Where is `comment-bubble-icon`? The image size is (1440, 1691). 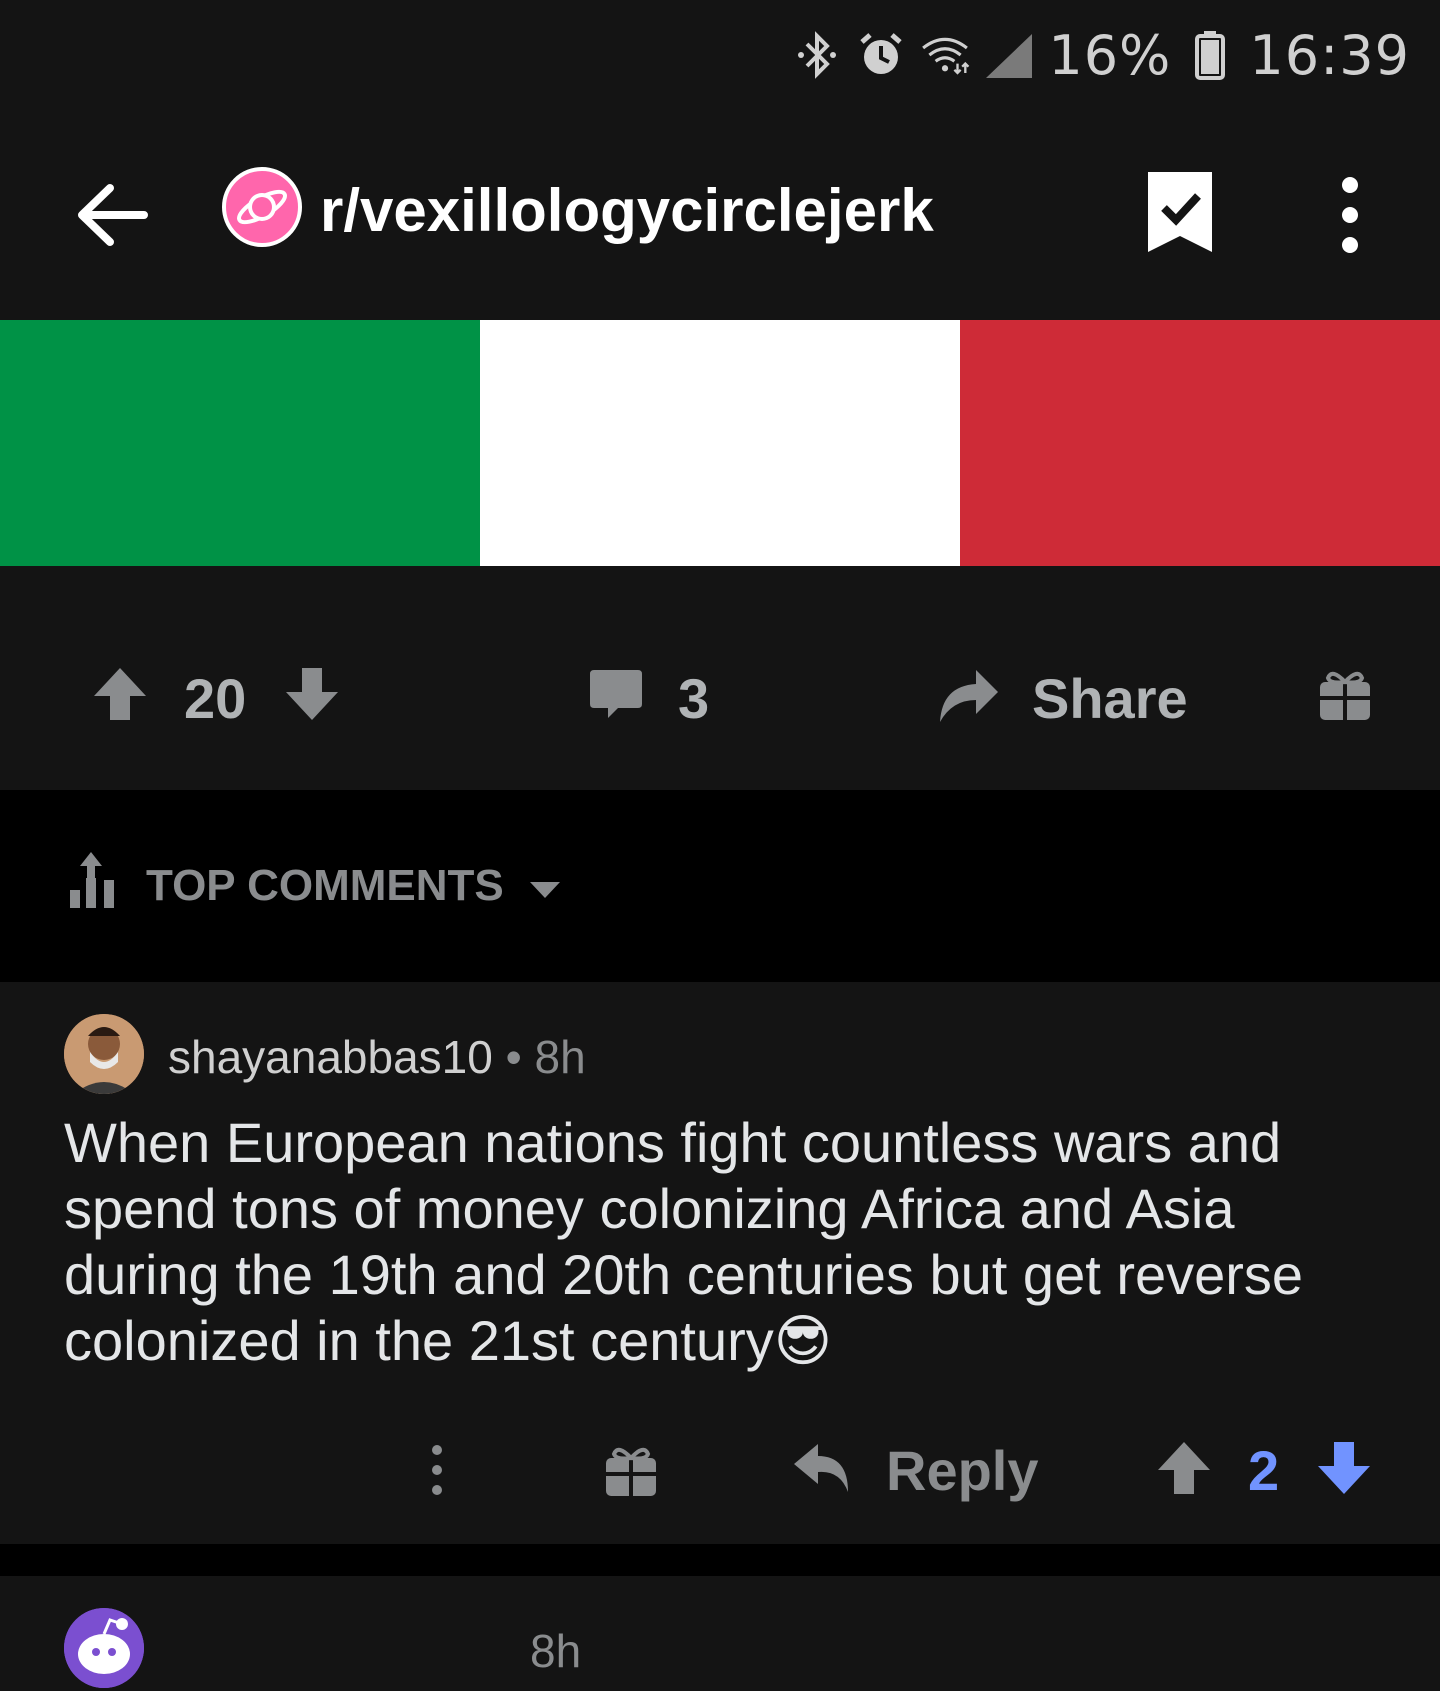
comment-bubble-icon is located at coordinates (616, 694).